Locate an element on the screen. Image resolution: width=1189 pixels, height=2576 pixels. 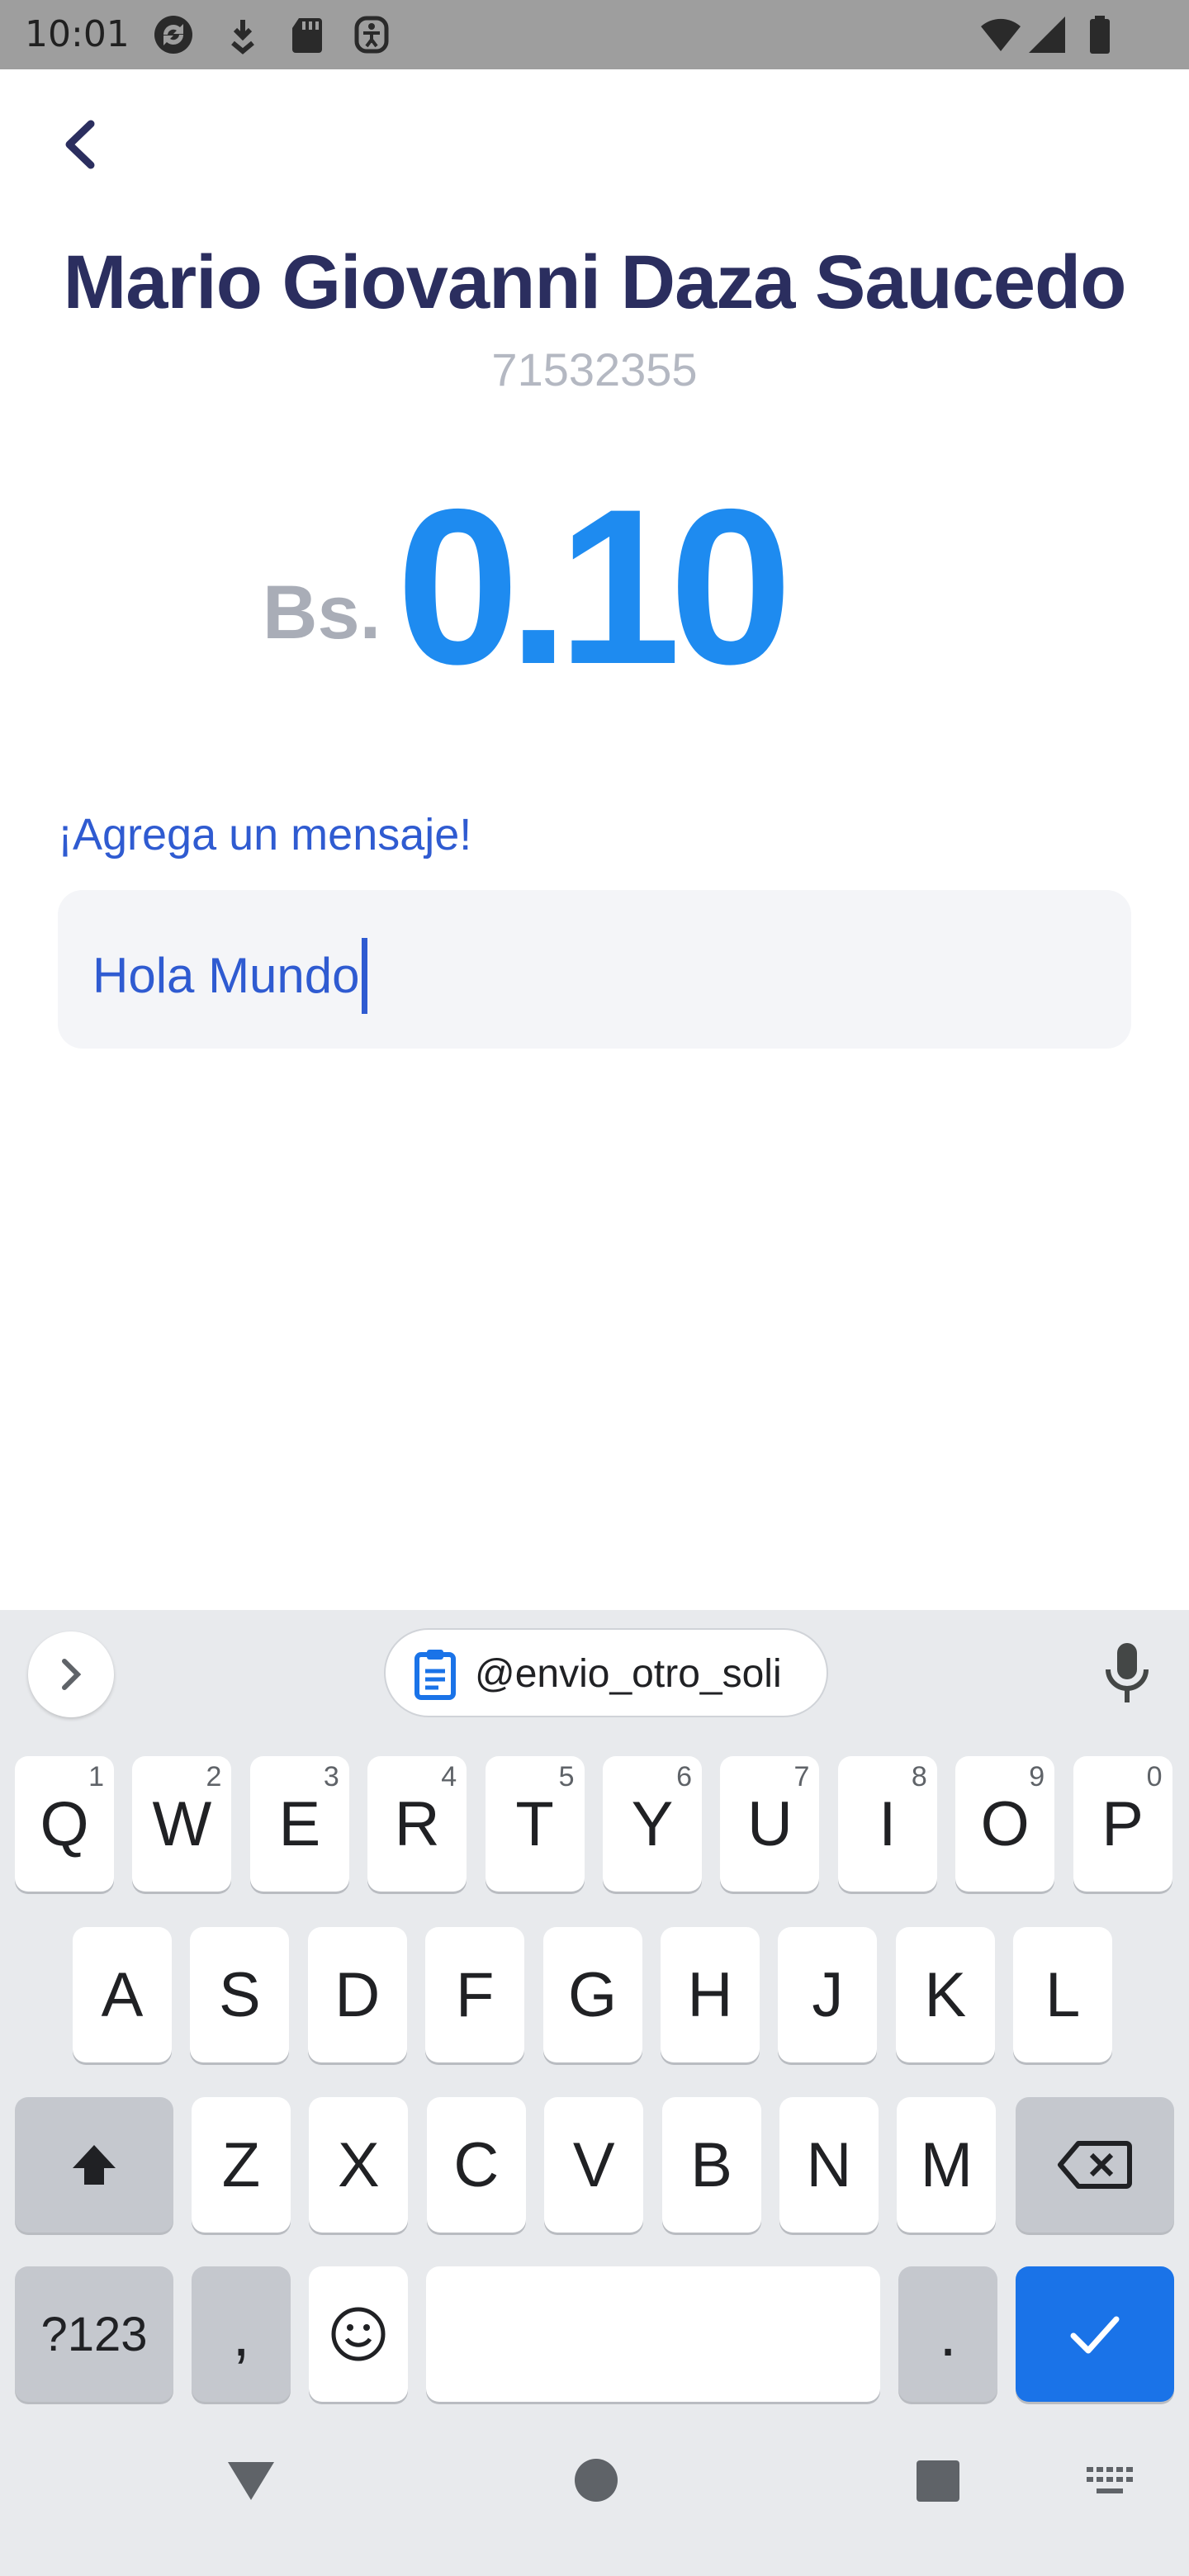
key-z: Z is located at coordinates (241, 2165).